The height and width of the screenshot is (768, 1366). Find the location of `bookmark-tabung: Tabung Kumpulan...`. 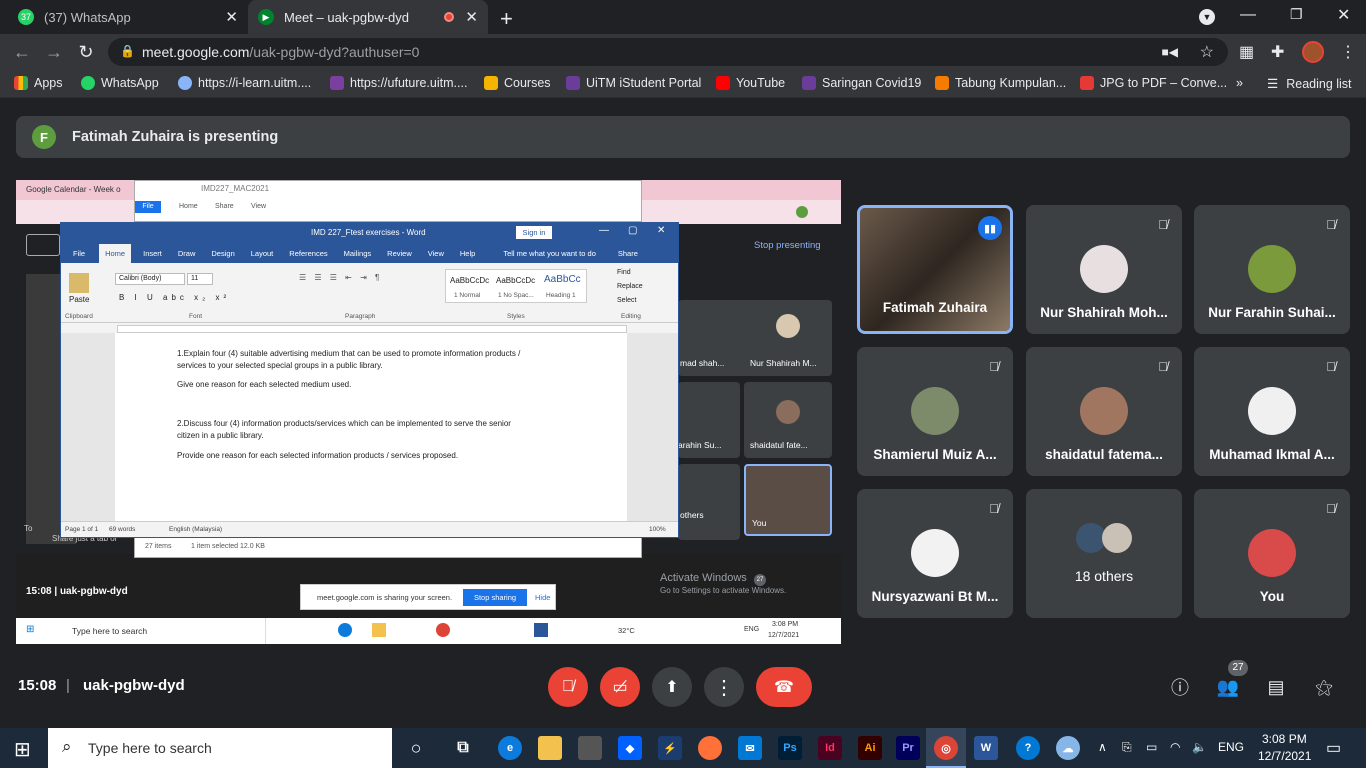

bookmark-tabung: Tabung Kumpulan... is located at coordinates (1000, 83).